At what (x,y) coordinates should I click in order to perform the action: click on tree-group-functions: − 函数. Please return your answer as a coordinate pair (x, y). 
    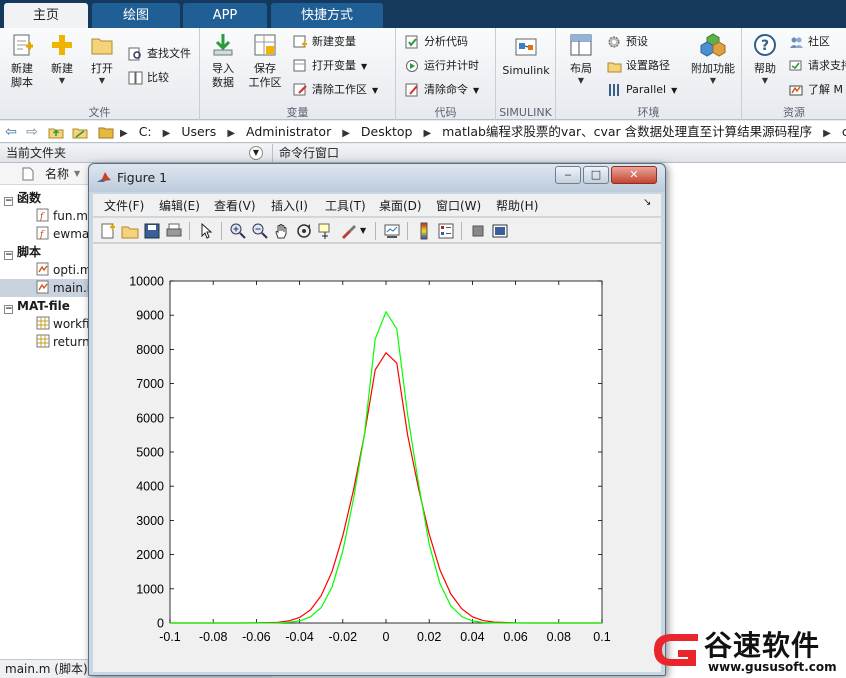
    Looking at the image, I should click on (22, 198).